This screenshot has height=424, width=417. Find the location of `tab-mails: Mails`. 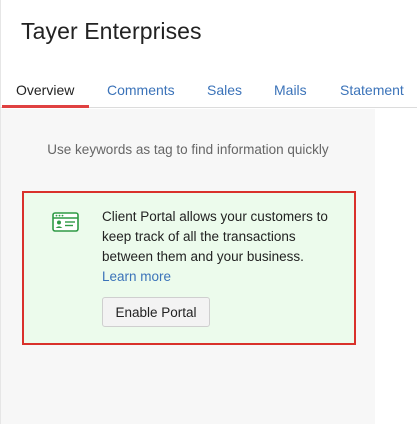

tab-mails: Mails is located at coordinates (290, 90).